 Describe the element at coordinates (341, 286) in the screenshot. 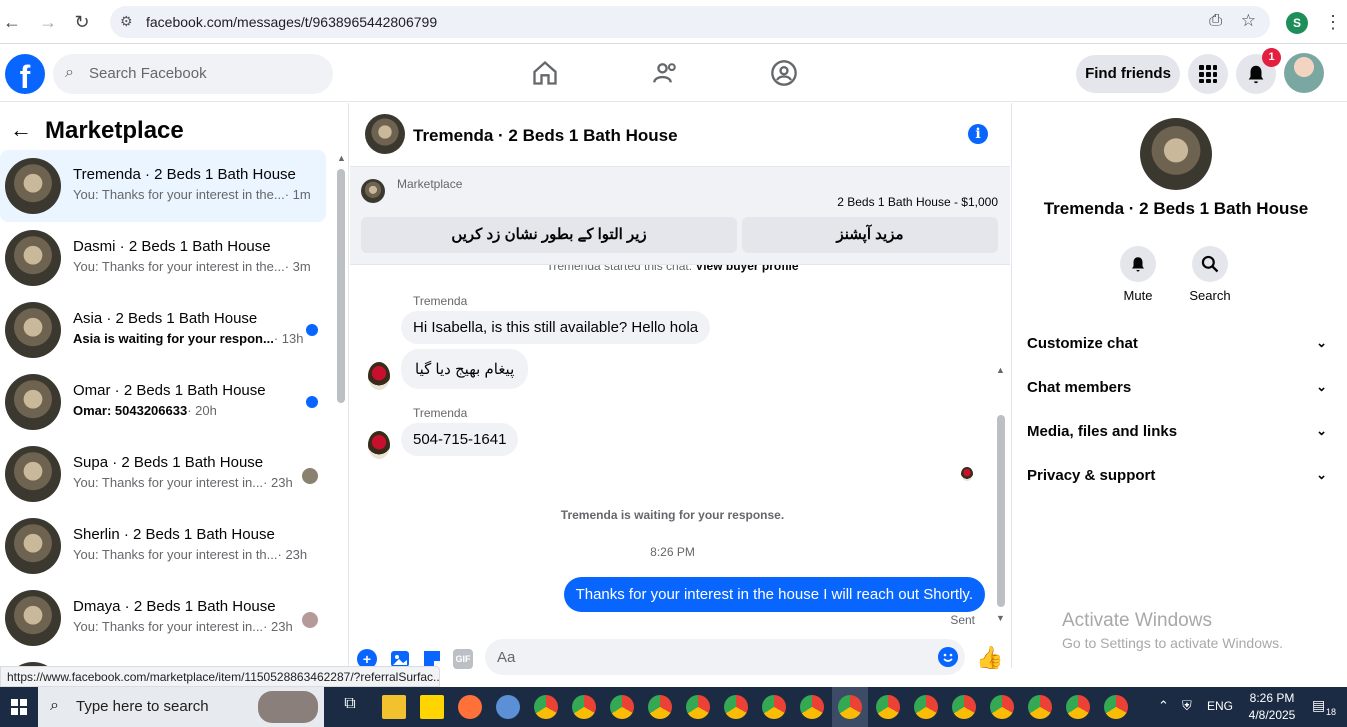

I see `conversation-scrollbar` at that location.